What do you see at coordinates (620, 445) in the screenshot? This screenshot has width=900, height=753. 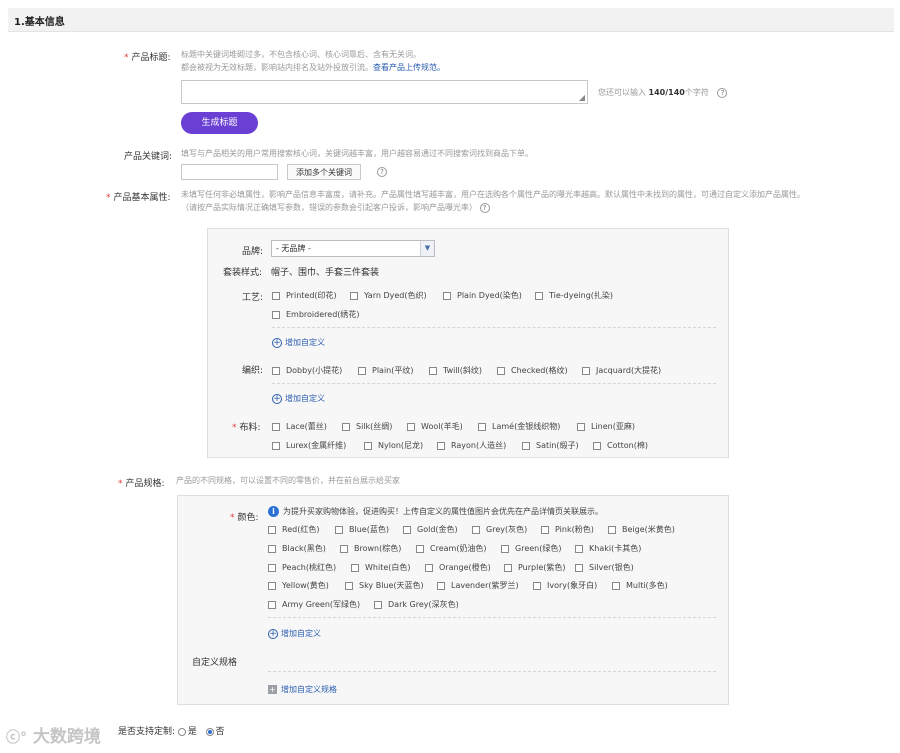 I see `fabric-option: Cotton(棉)` at bounding box center [620, 445].